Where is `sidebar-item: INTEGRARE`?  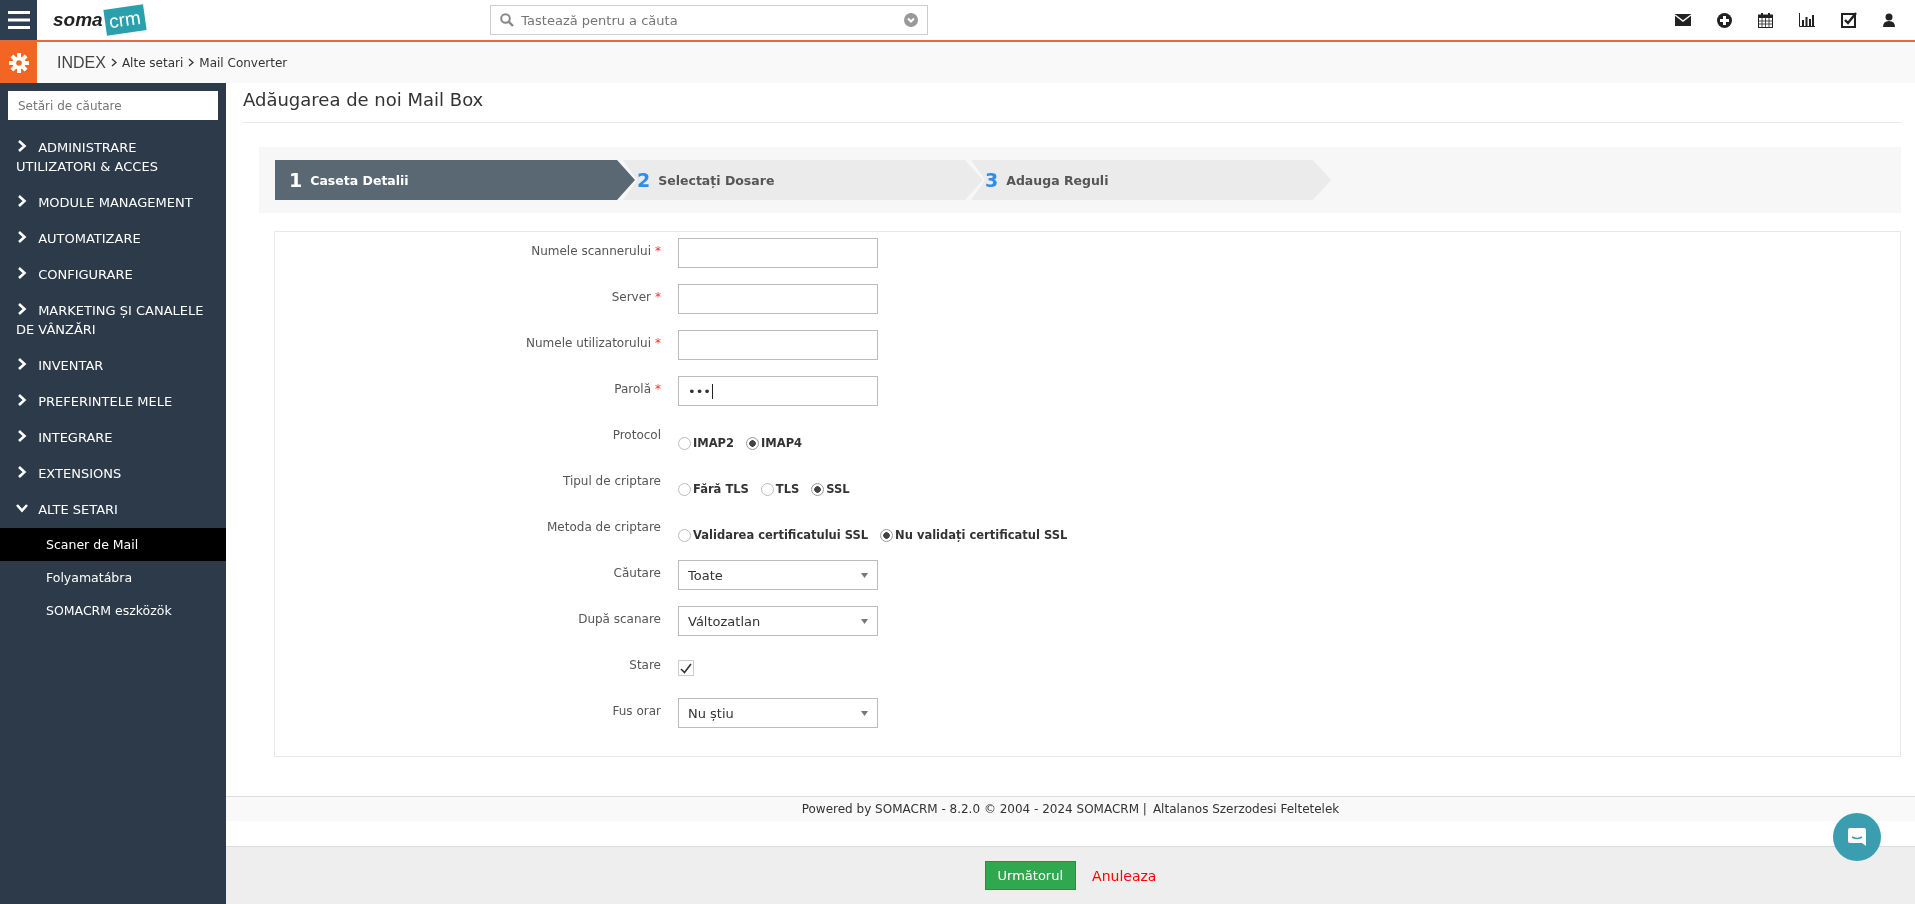 sidebar-item: INTEGRARE is located at coordinates (113, 438).